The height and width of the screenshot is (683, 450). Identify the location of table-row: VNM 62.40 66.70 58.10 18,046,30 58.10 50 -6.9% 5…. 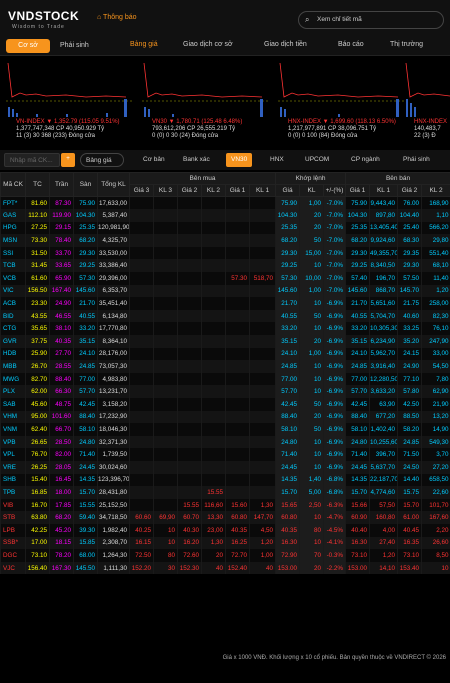
(225, 429).